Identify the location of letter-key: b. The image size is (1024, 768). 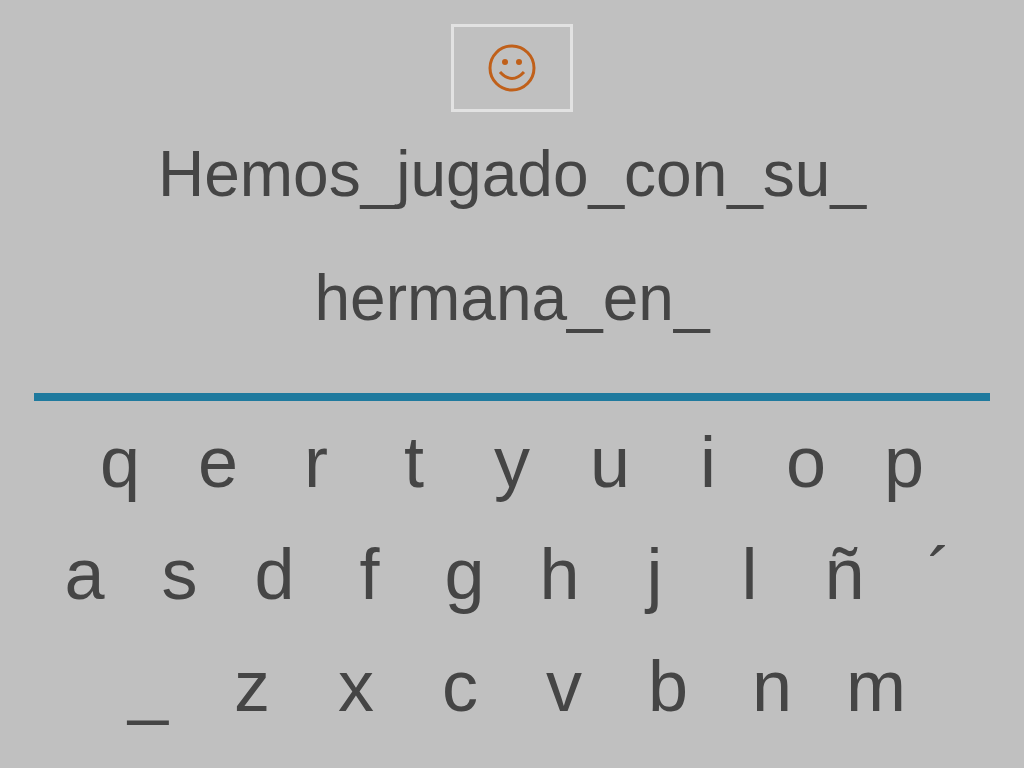
(668, 686).